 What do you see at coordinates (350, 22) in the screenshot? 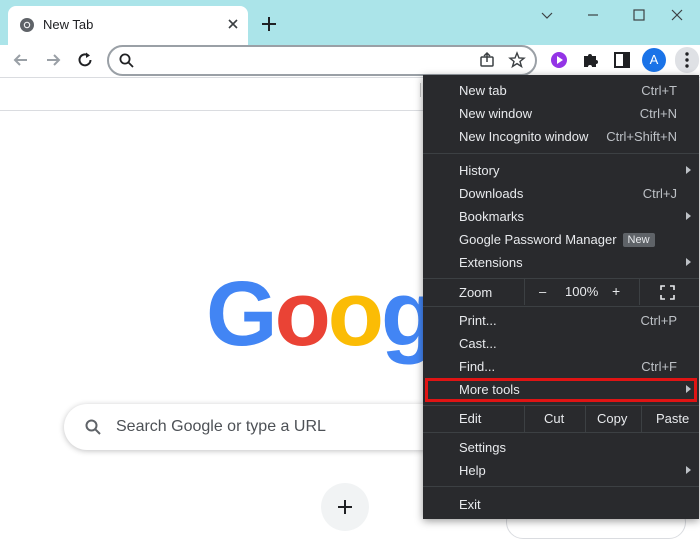
I see `title-bar: New Tab` at bounding box center [350, 22].